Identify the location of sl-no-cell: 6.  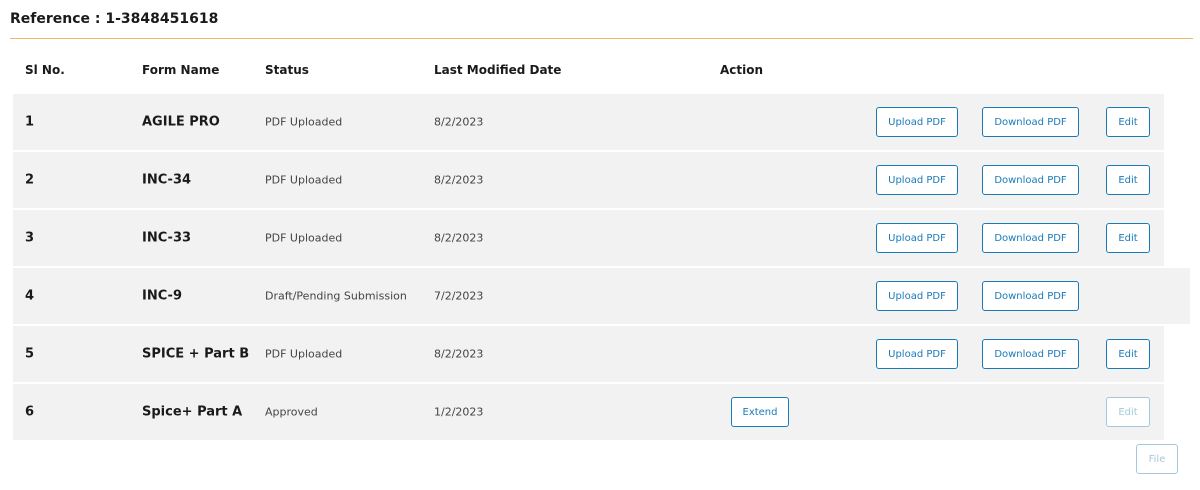
(30, 412).